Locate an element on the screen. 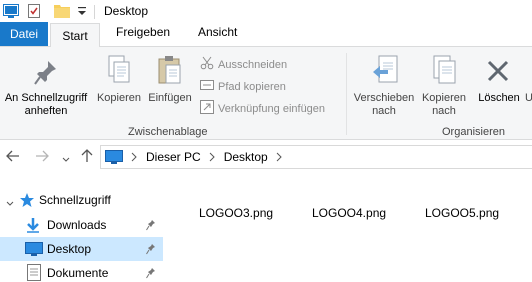 The width and height of the screenshot is (532, 282). scissors-icon is located at coordinates (209, 64).